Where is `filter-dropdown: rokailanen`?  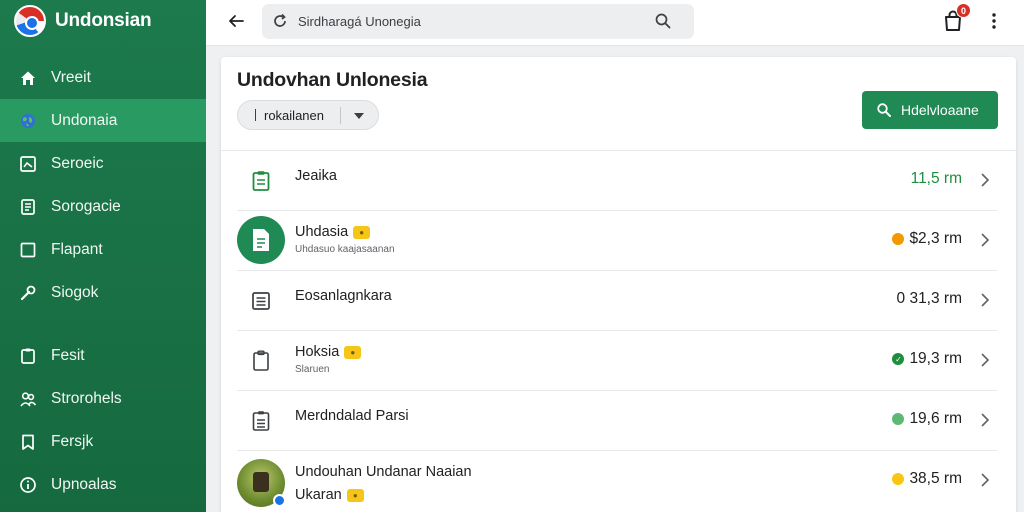
filter-dropdown: rokailanen is located at coordinates (308, 115).